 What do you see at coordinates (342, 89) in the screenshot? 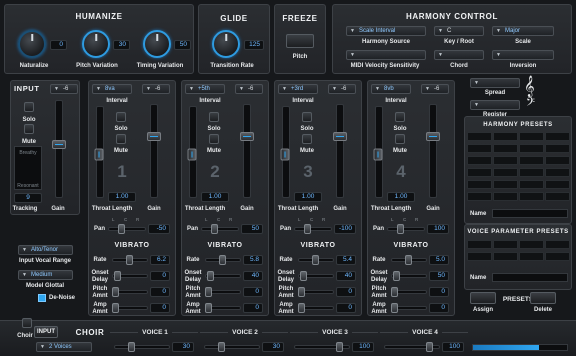
I see `voice-3-gain-top: -6` at bounding box center [342, 89].